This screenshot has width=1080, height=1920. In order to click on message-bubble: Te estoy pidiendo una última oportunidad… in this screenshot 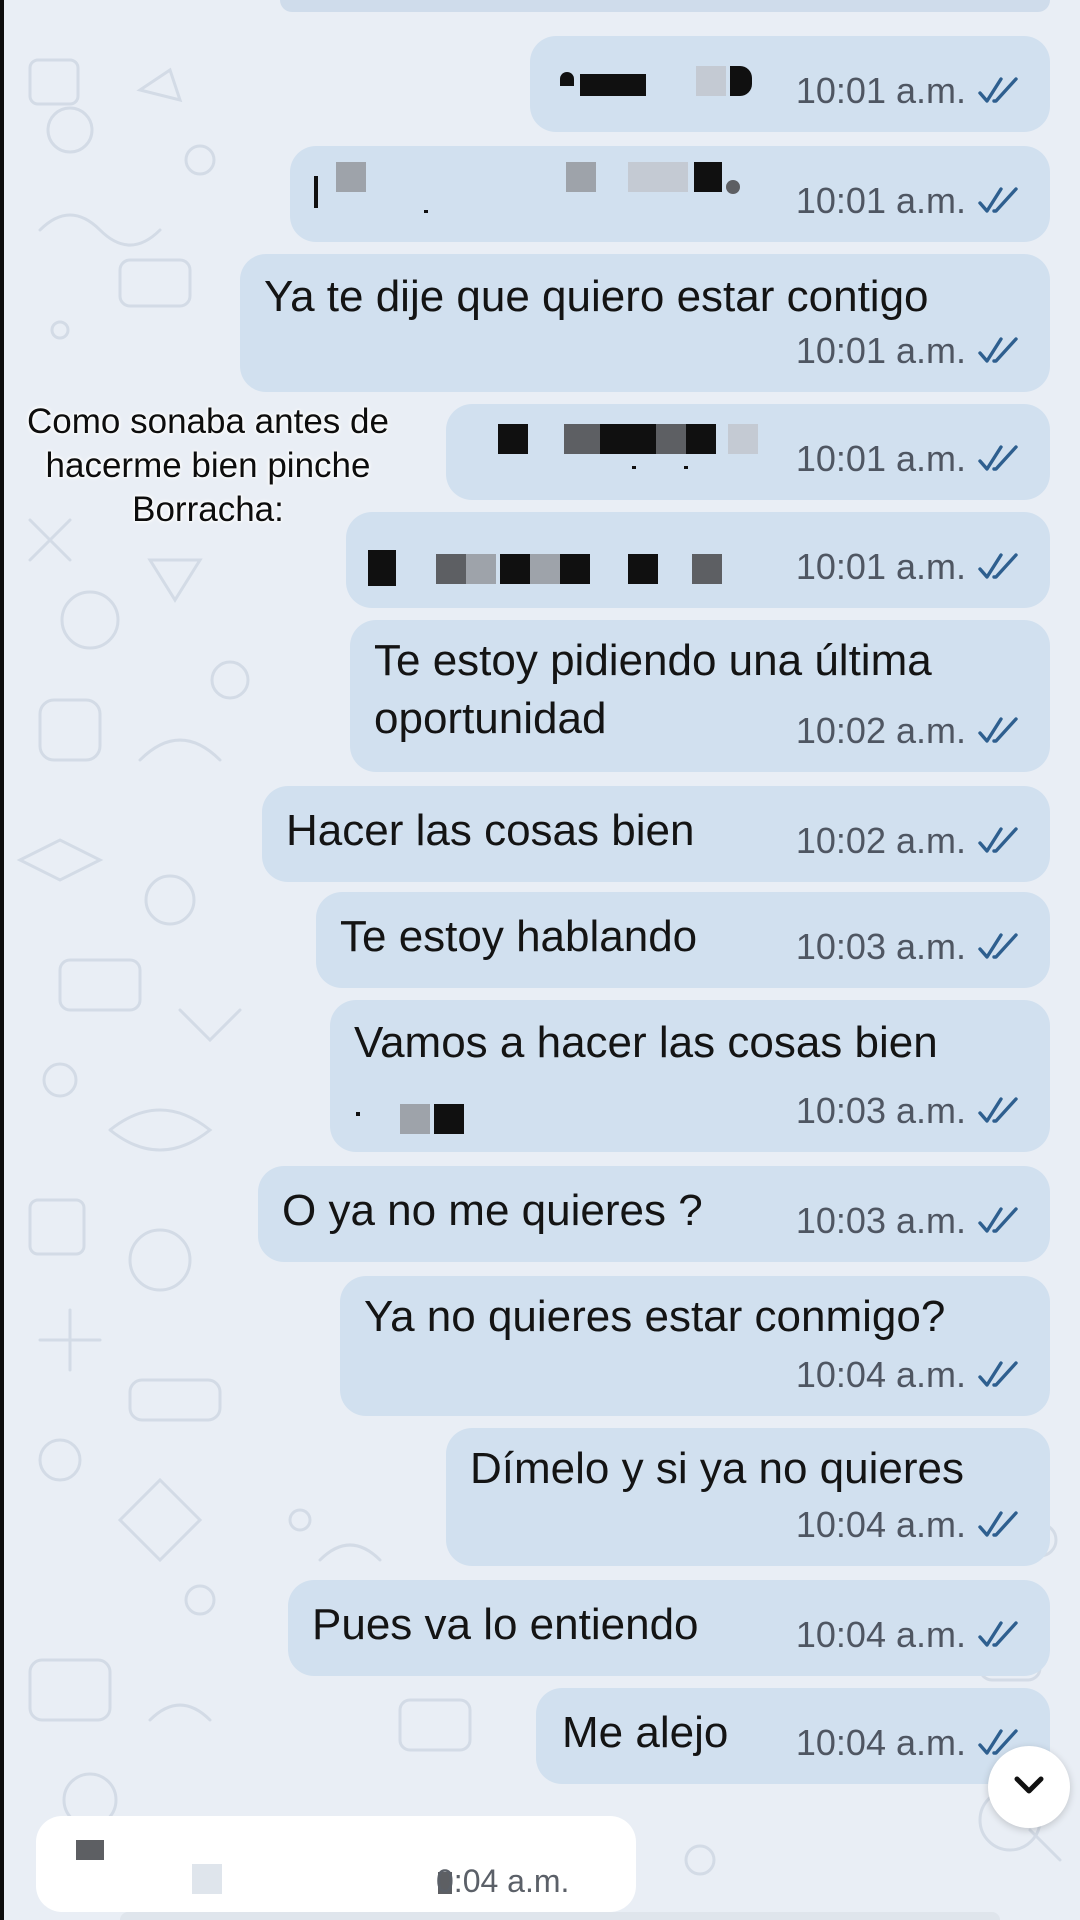, I will do `click(700, 696)`.